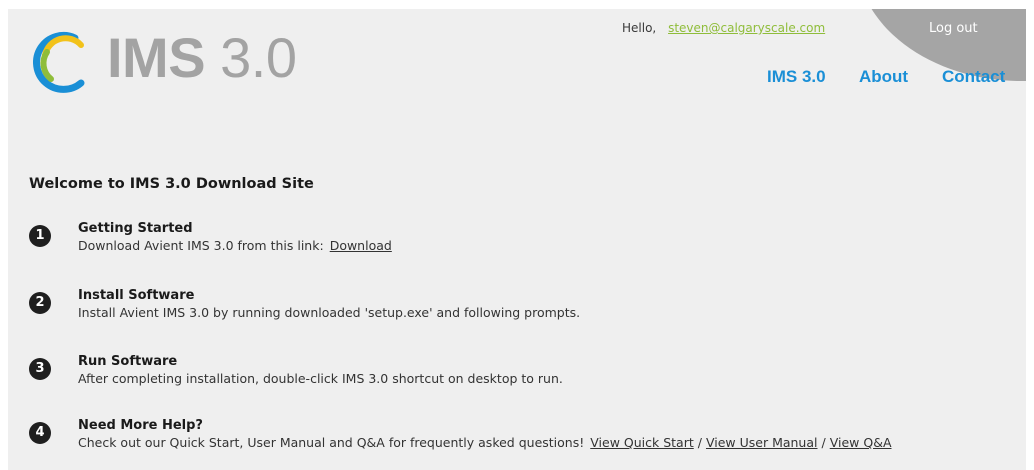  I want to click on step-description-text: Download Avient IMS 3.0 from this link:, so click(201, 245).